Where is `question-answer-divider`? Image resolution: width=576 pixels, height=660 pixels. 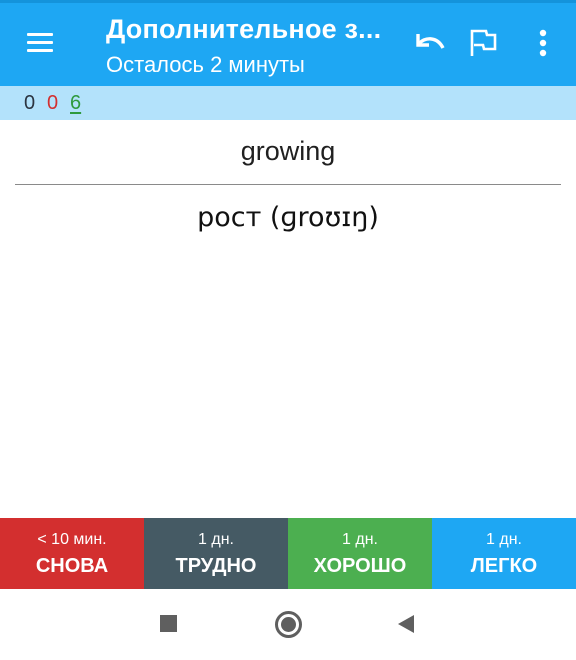 question-answer-divider is located at coordinates (288, 184).